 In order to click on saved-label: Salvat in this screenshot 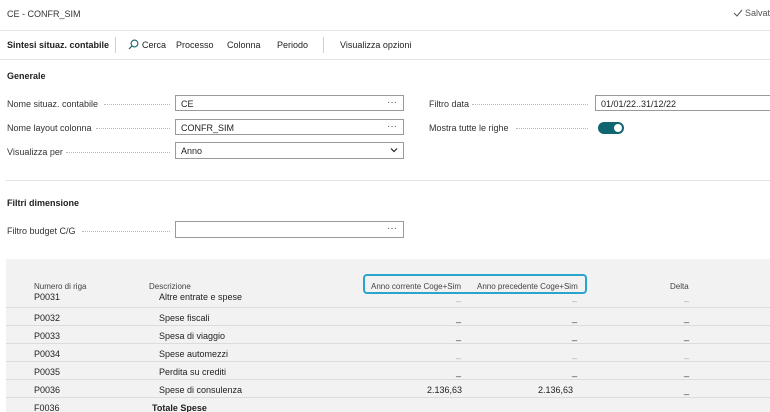, I will do `click(757, 13)`.